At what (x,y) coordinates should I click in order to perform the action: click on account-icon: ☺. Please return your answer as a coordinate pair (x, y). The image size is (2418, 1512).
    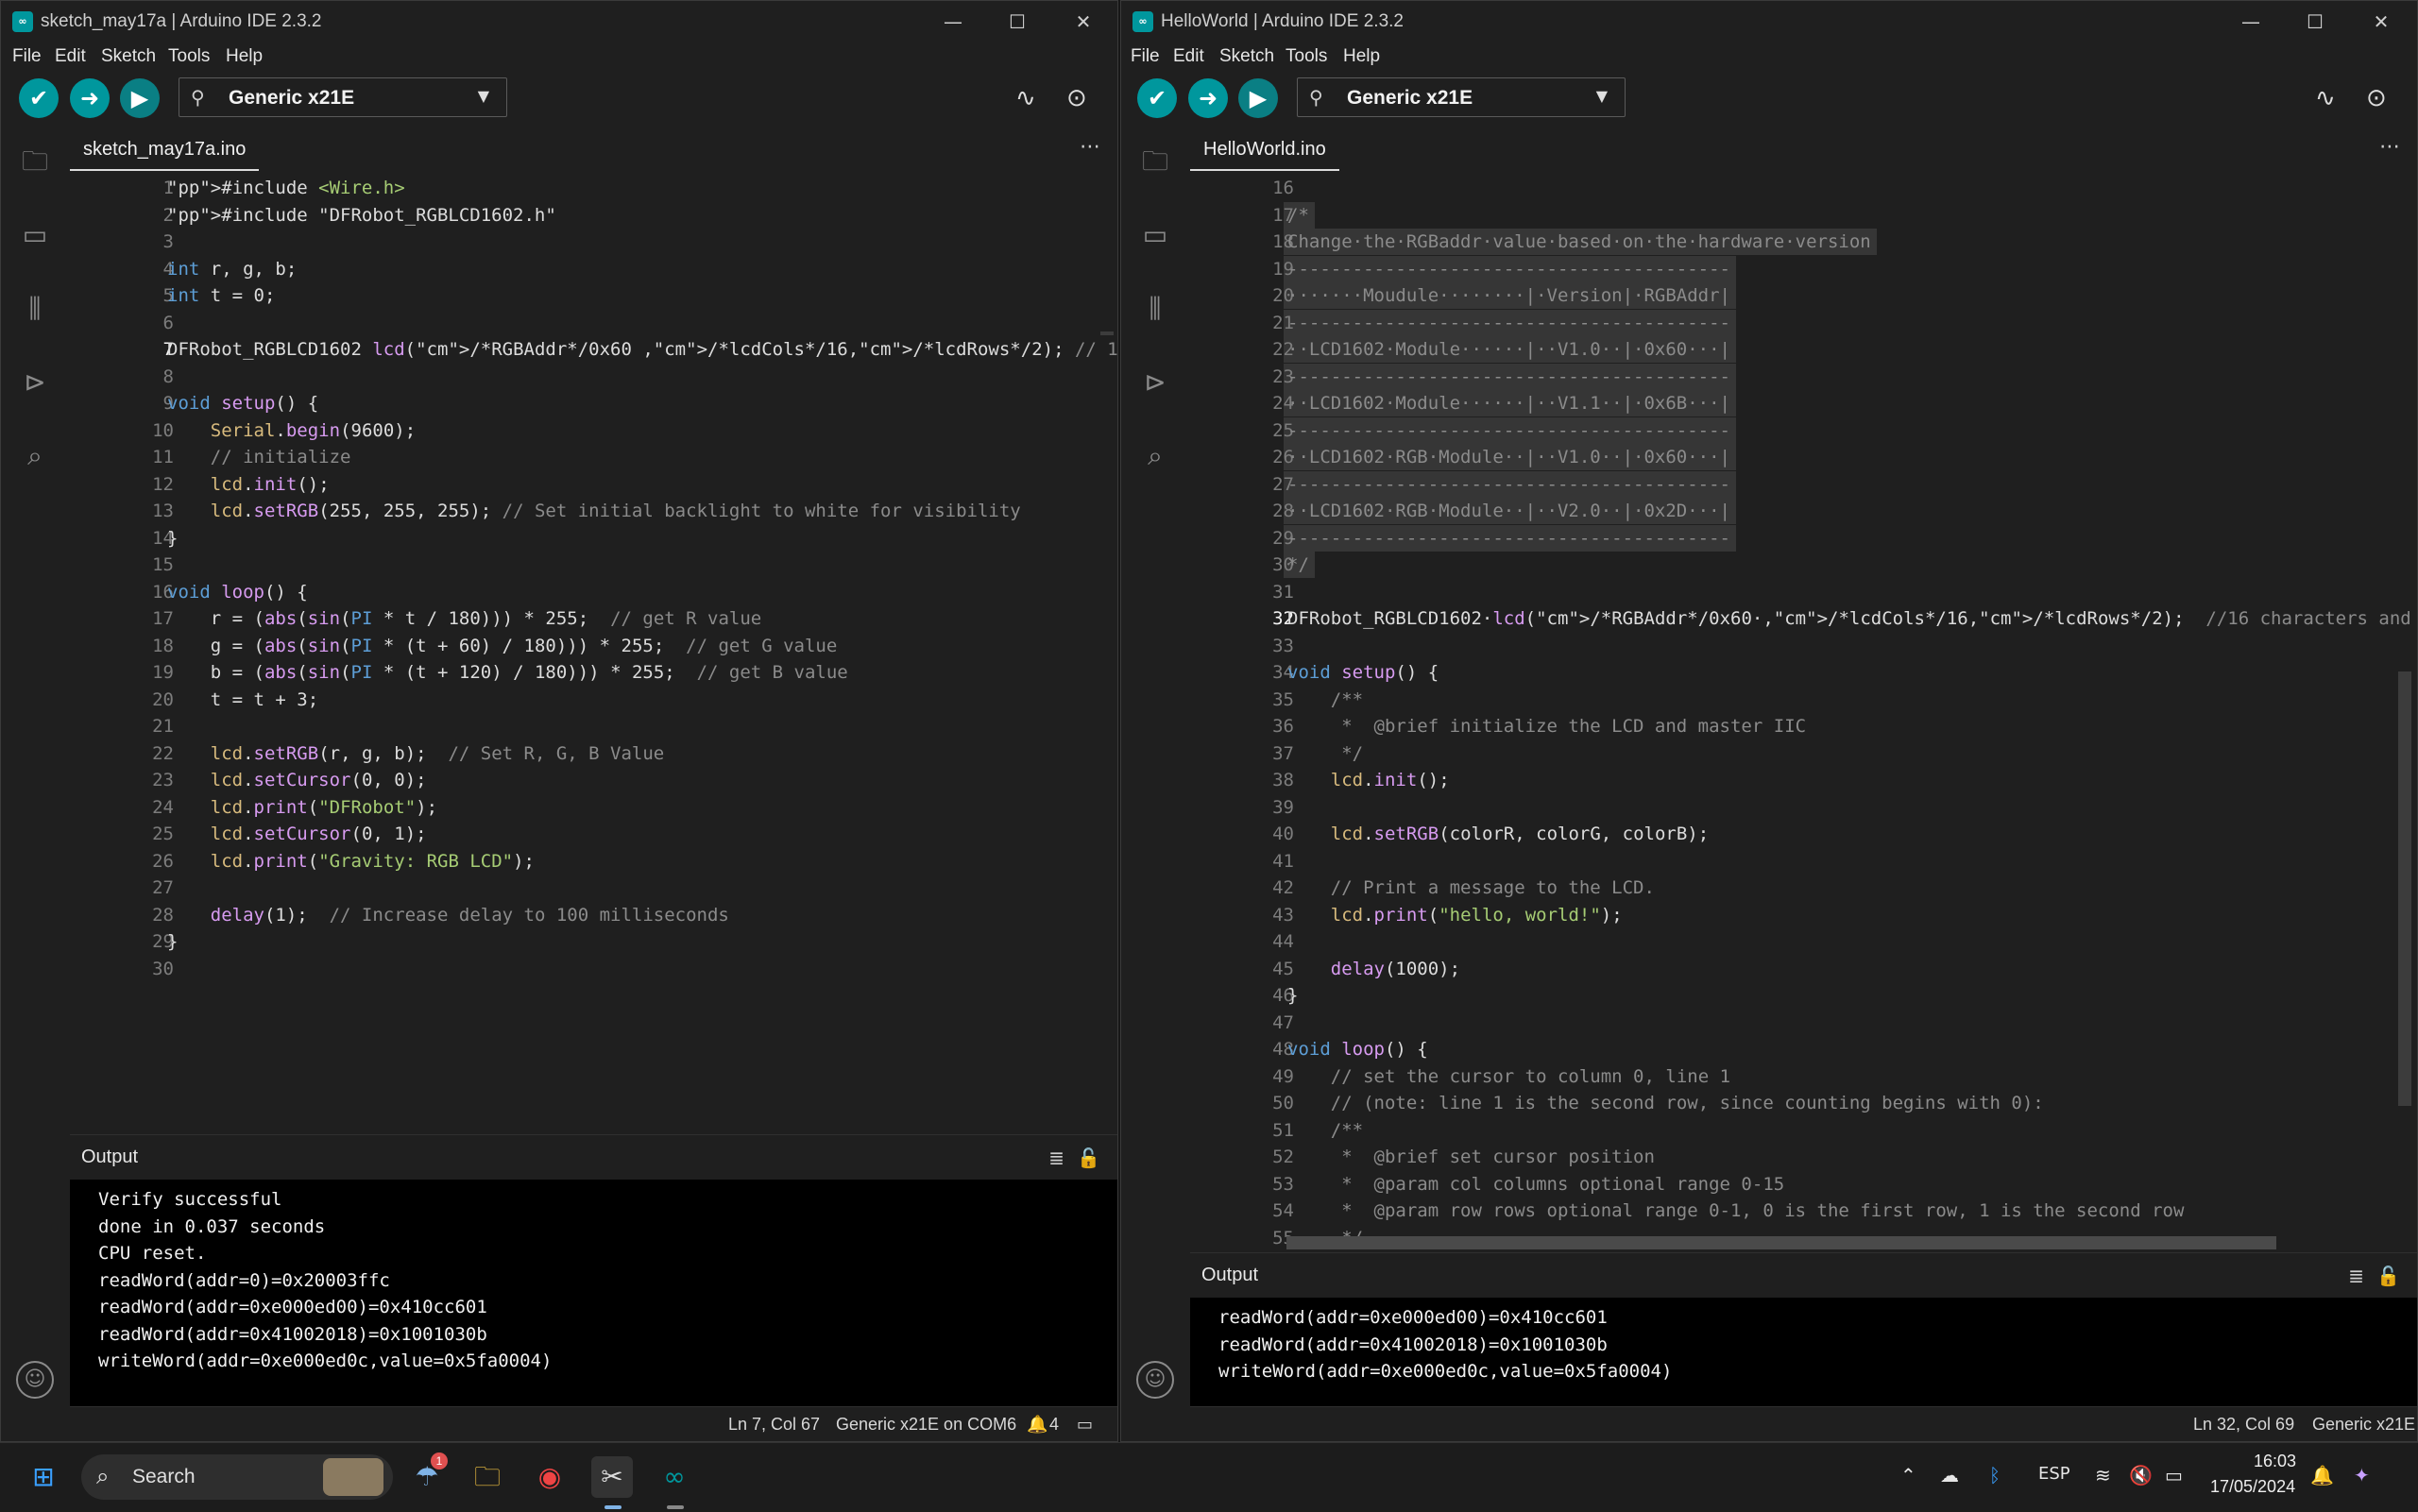
    Looking at the image, I should click on (1155, 1380).